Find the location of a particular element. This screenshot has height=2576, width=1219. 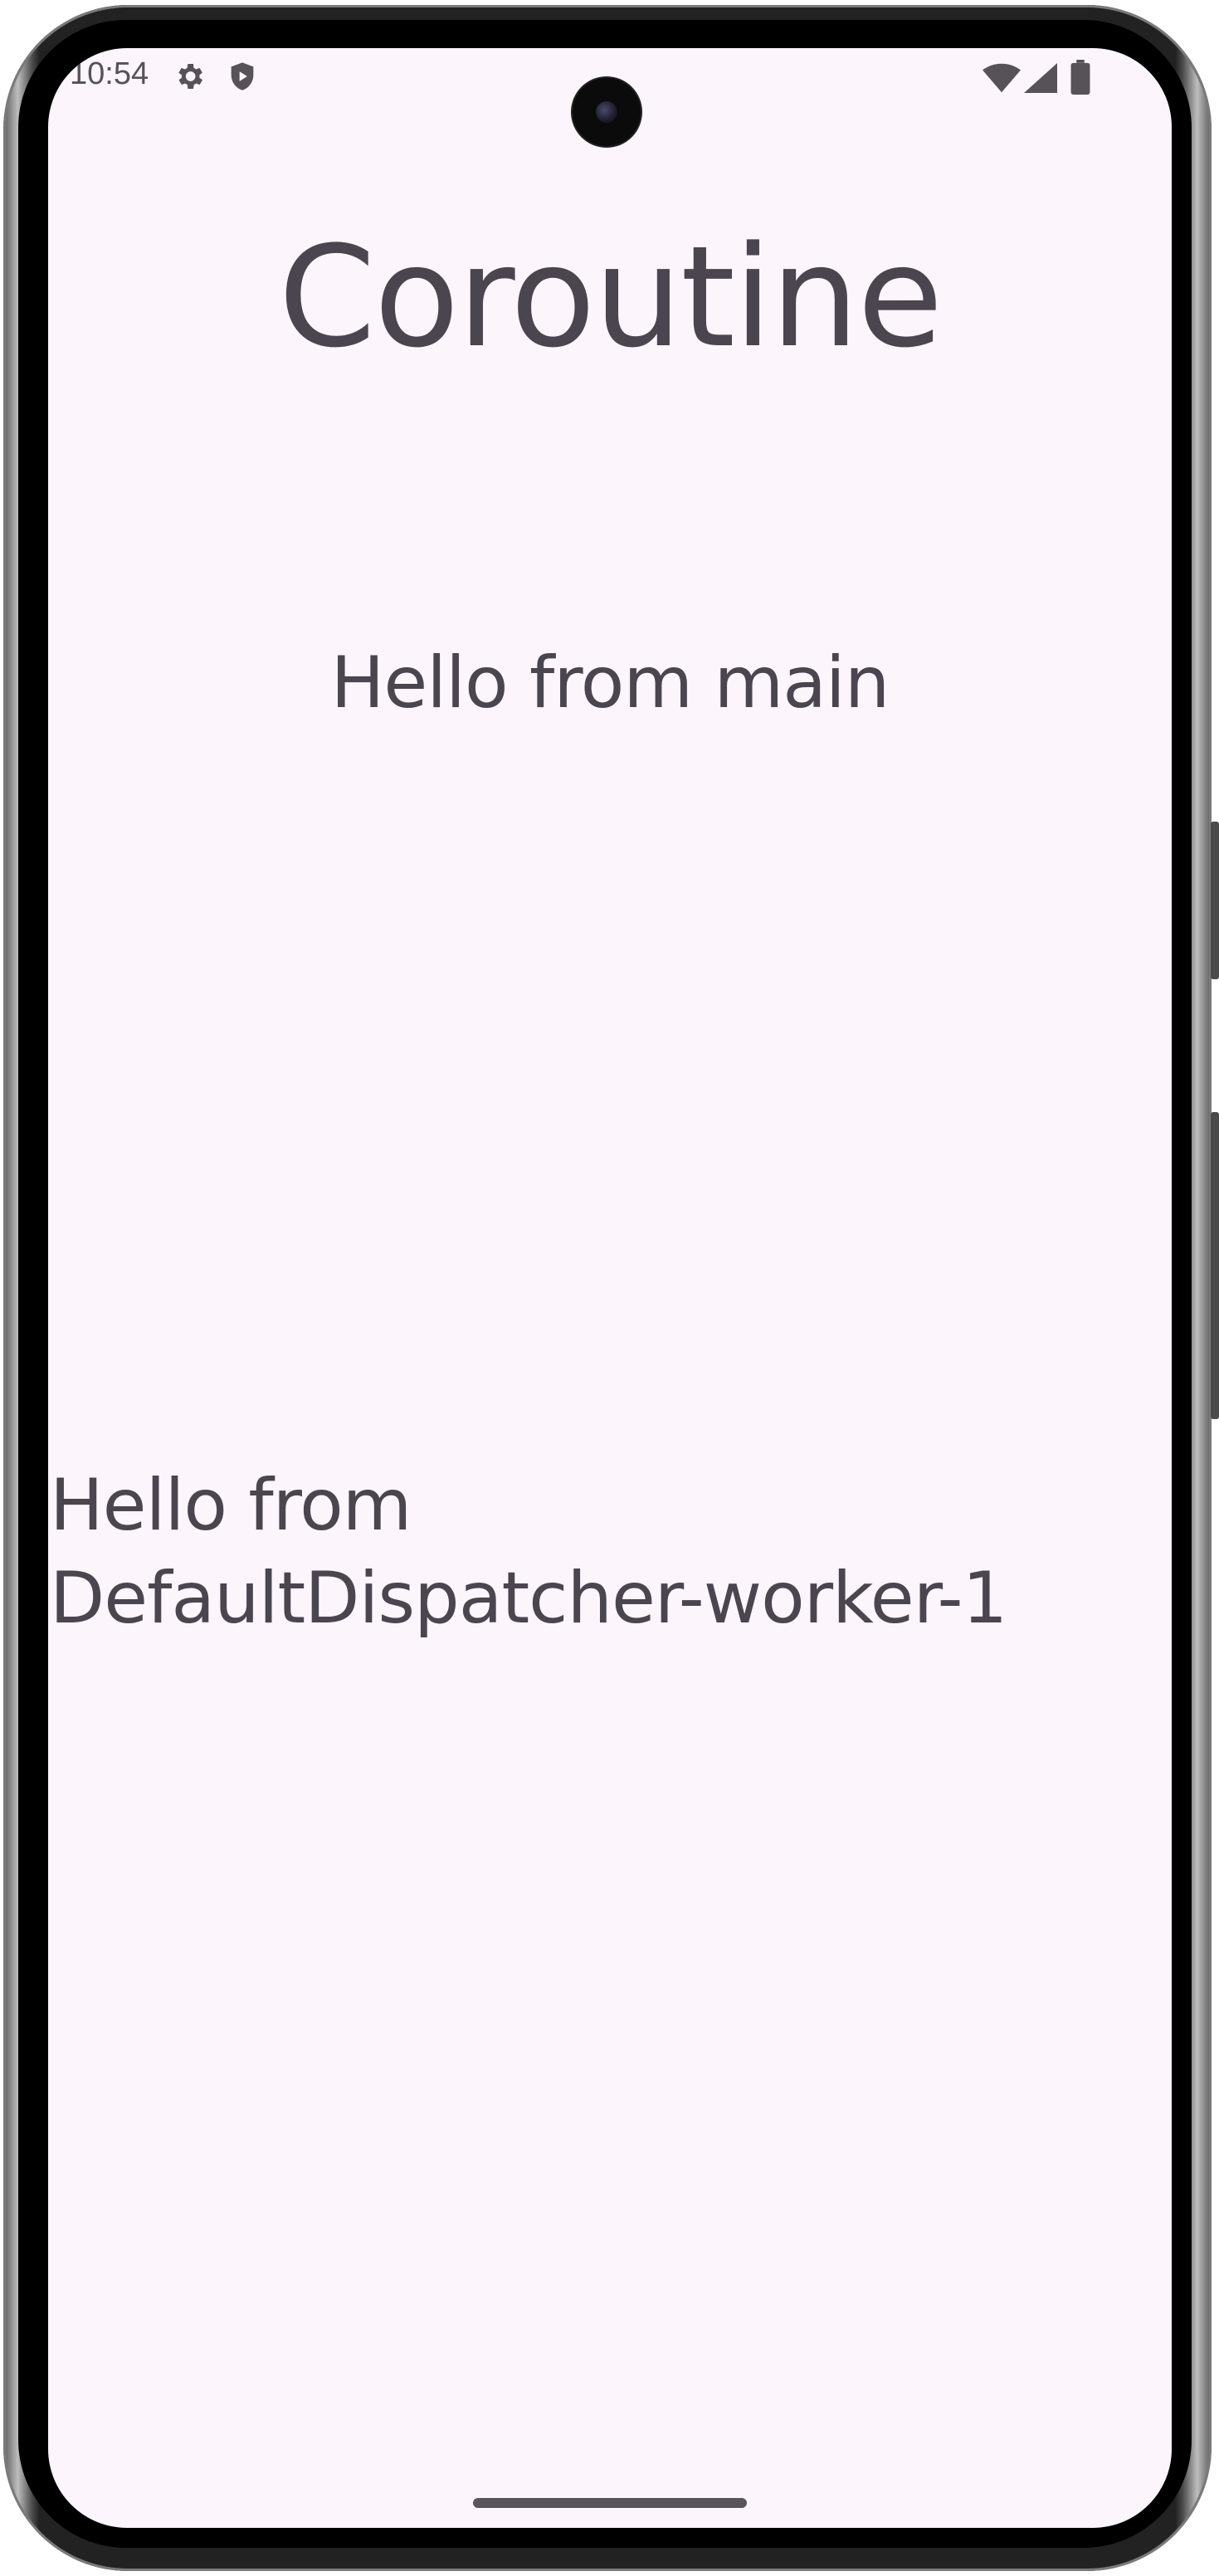

front-camera is located at coordinates (607, 112).